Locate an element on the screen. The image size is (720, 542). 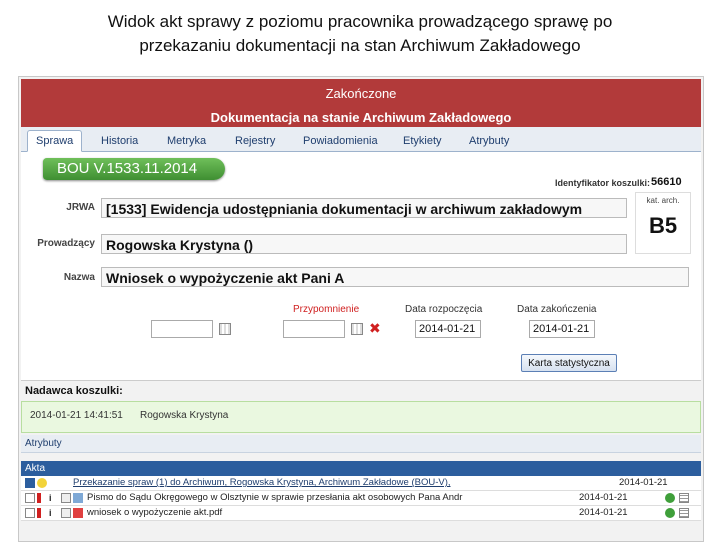
person-icon is located at coordinates (30, 483).